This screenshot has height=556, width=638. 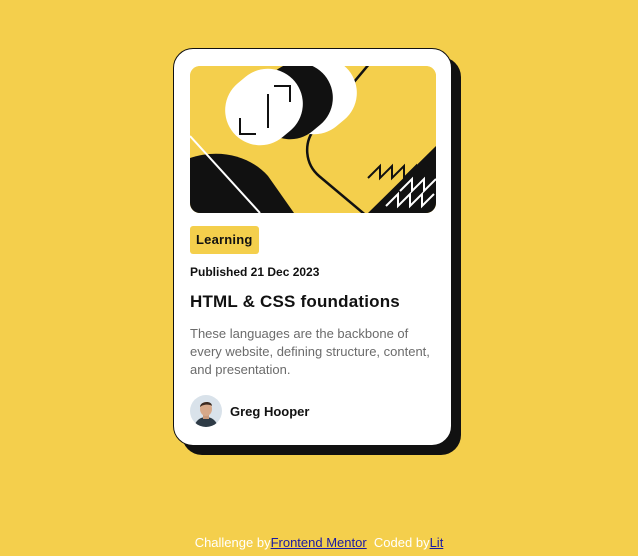 I want to click on attribution-middle: Coded by, so click(x=401, y=542).